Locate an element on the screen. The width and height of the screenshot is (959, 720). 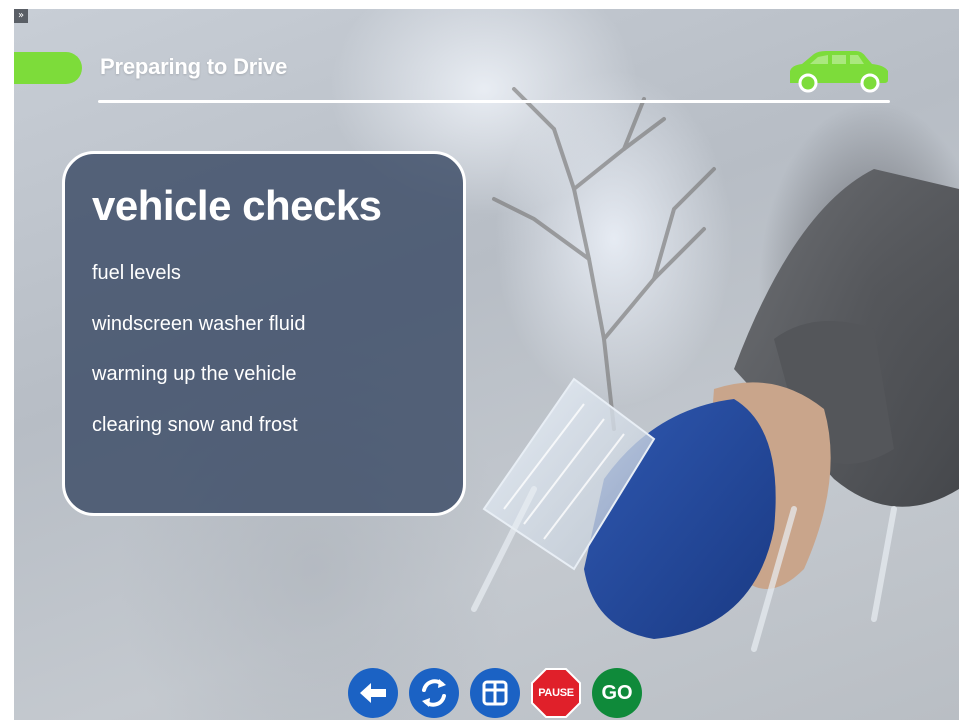
navigation-bar: PAUSE GO is located at coordinates (495, 693).